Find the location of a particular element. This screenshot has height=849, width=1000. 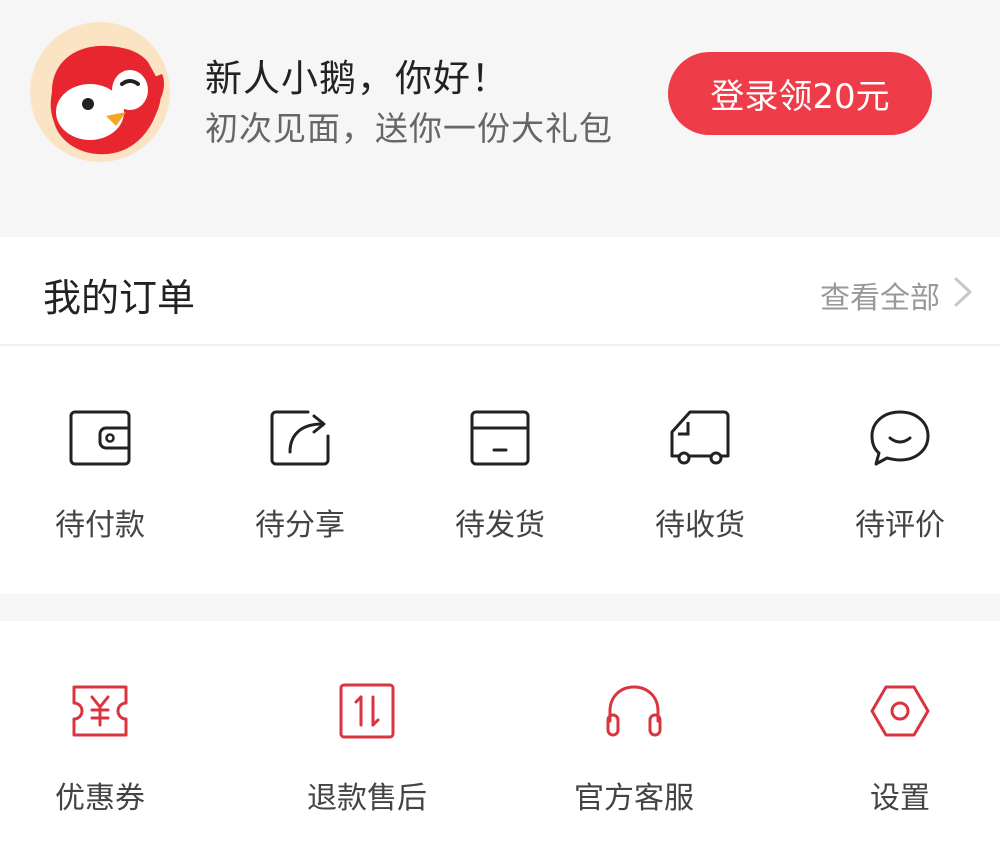

delivery-truck-icon is located at coordinates (700, 437).